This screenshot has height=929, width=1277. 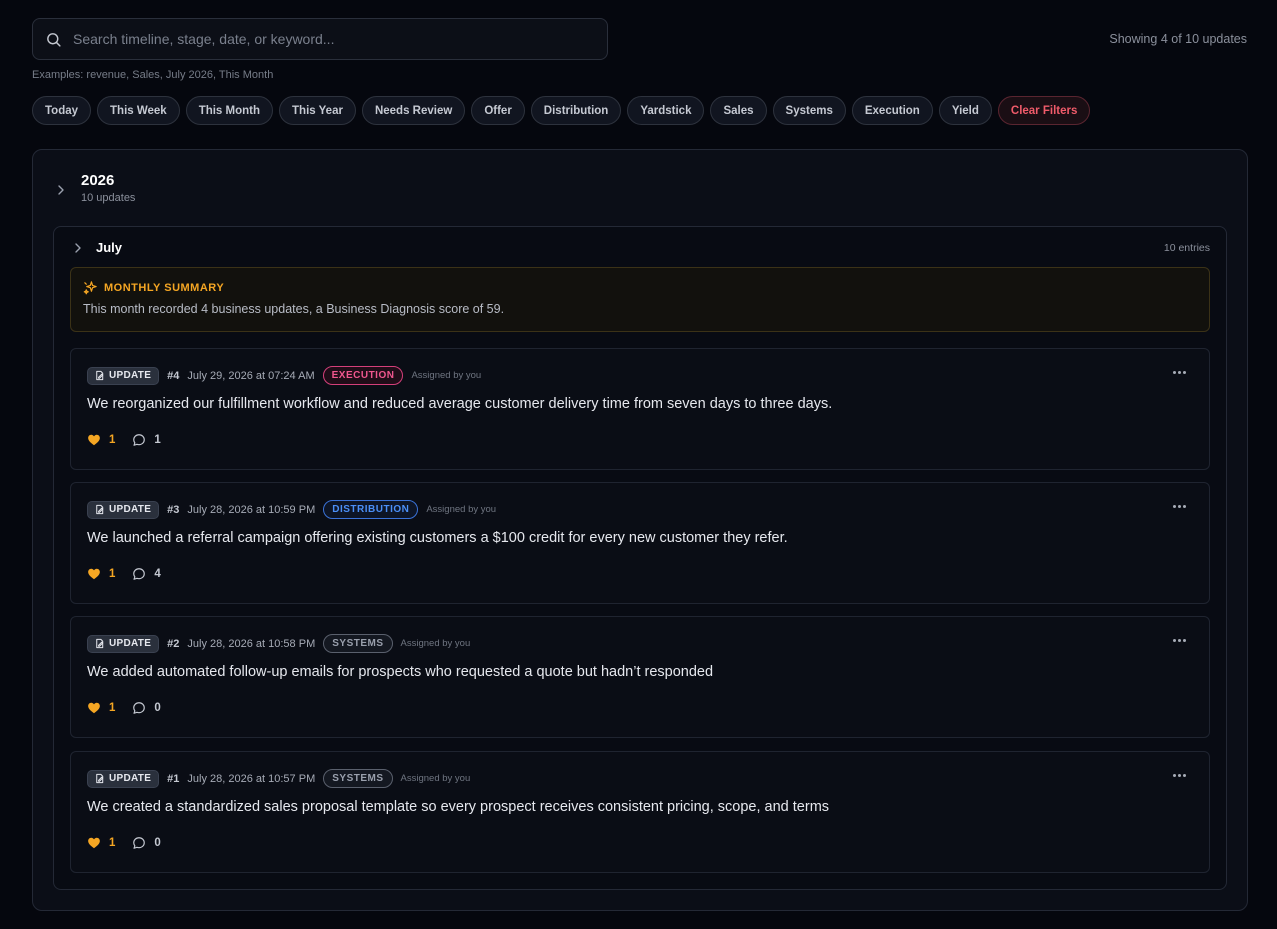 What do you see at coordinates (173, 509) in the screenshot?
I see `update-number: #3` at bounding box center [173, 509].